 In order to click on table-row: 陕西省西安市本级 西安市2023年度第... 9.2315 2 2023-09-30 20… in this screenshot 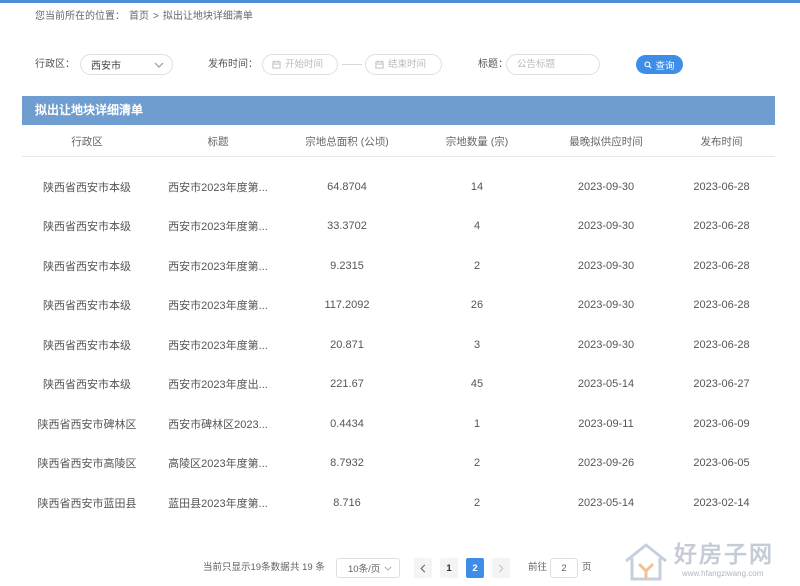, I will do `click(398, 266)`.